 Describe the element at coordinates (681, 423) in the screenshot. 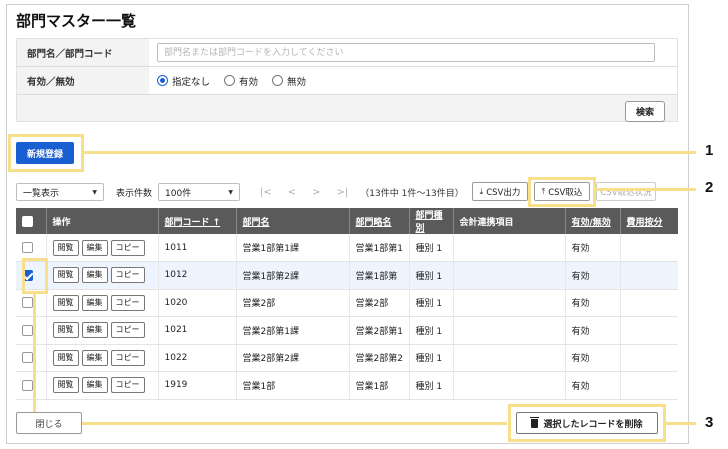

I see `callout-line-3-right` at that location.